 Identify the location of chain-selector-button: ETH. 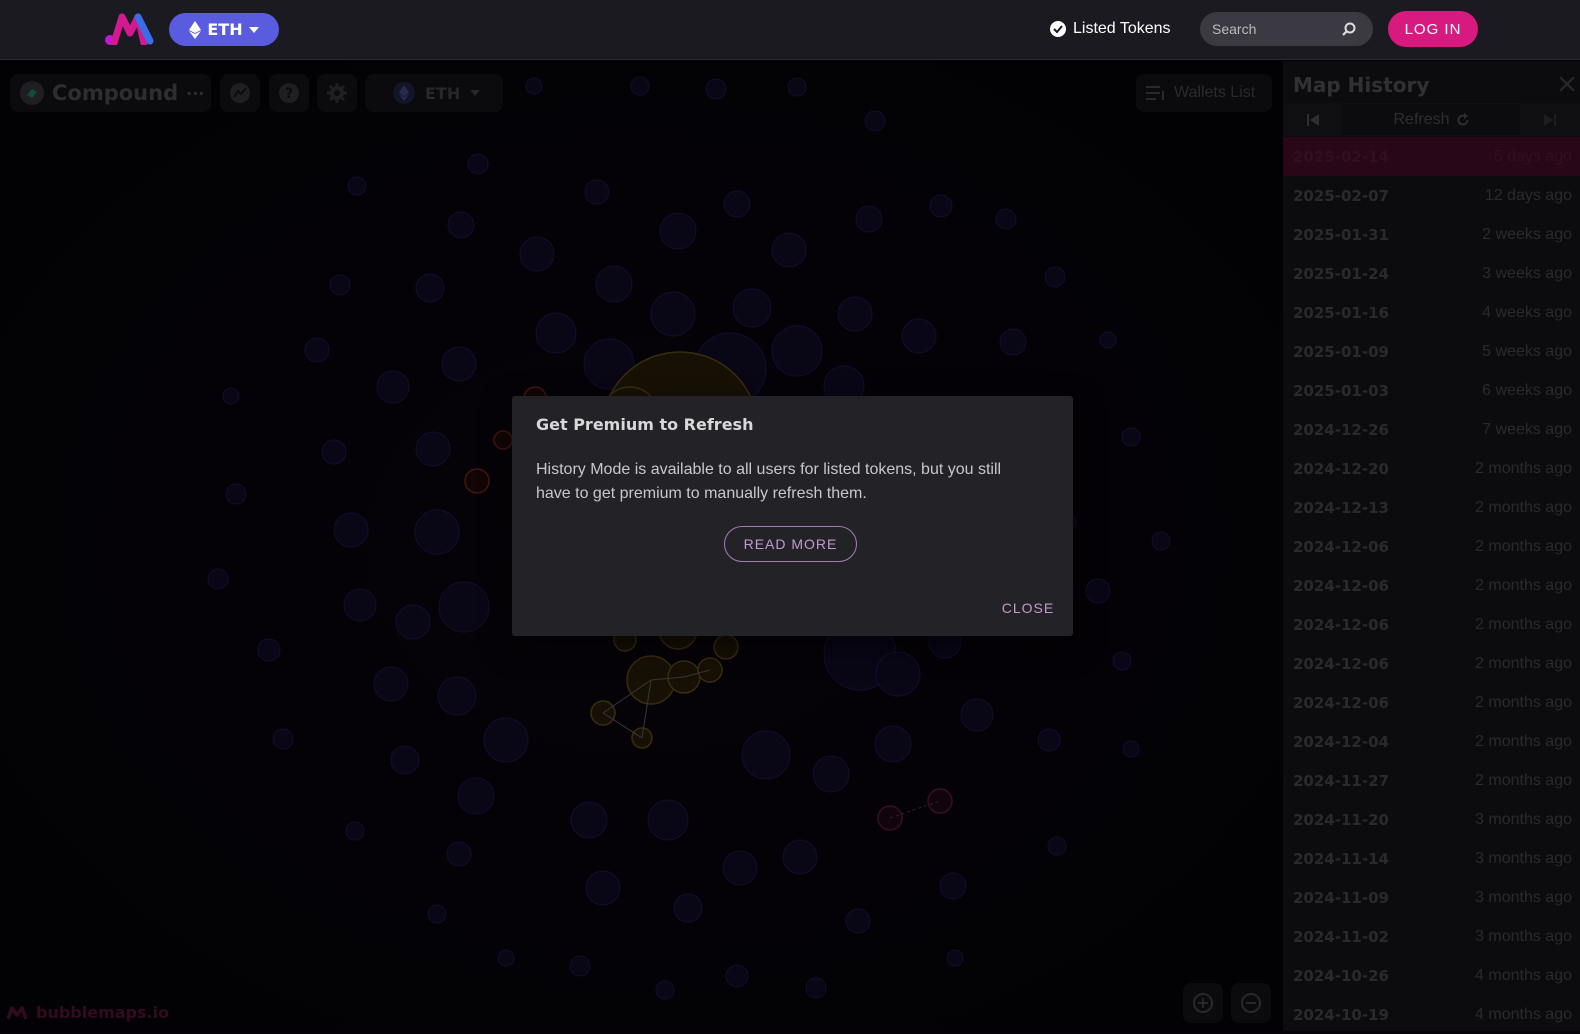
(224, 29).